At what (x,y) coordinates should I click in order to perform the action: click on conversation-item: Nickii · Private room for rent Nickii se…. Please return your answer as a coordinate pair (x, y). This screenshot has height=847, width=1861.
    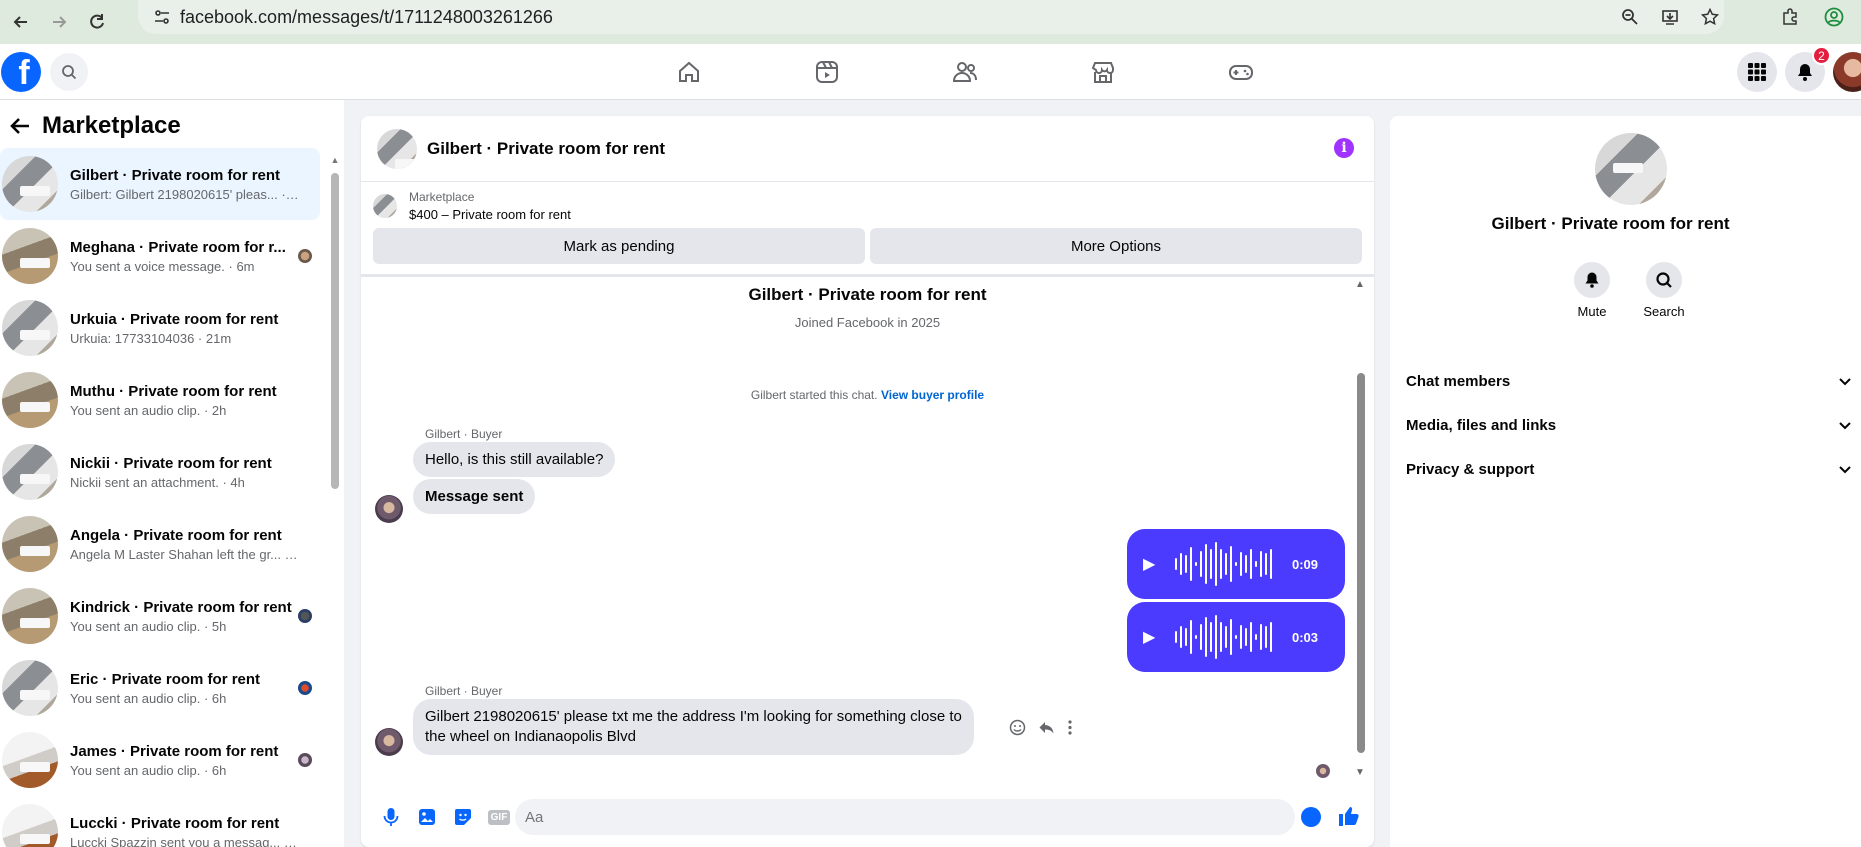
    Looking at the image, I should click on (160, 472).